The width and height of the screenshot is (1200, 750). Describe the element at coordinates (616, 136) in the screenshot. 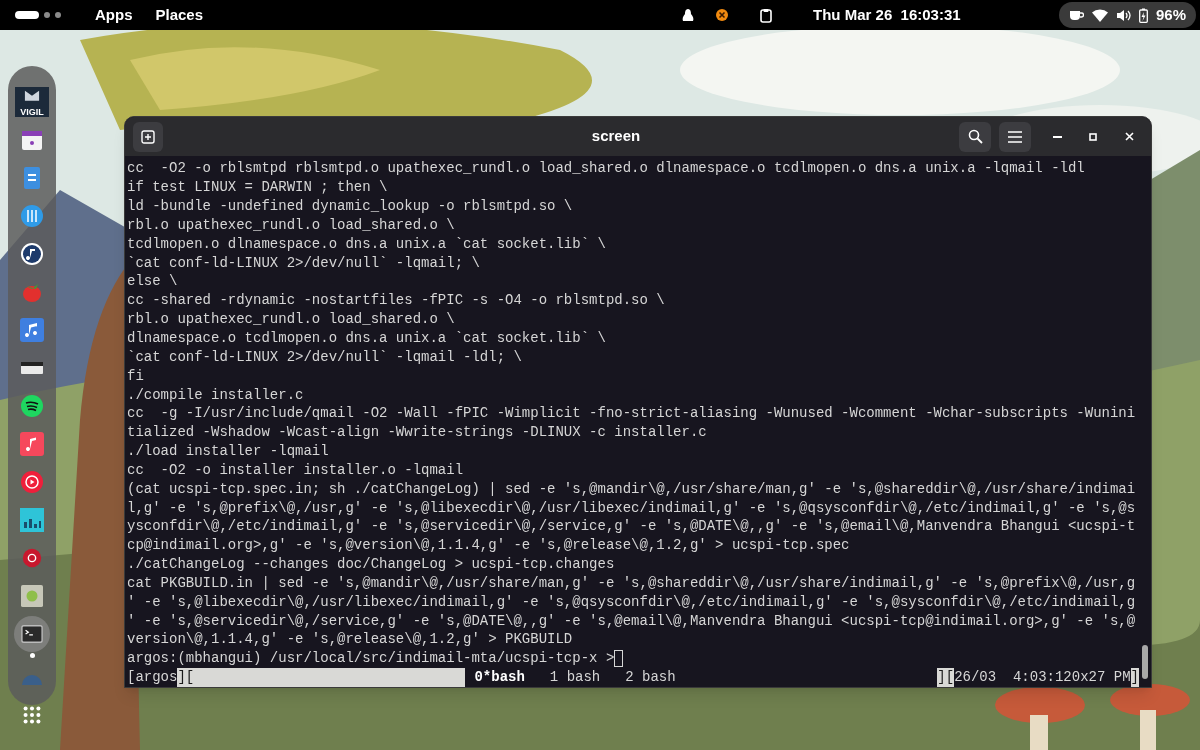

I see `window-title: screen` at that location.